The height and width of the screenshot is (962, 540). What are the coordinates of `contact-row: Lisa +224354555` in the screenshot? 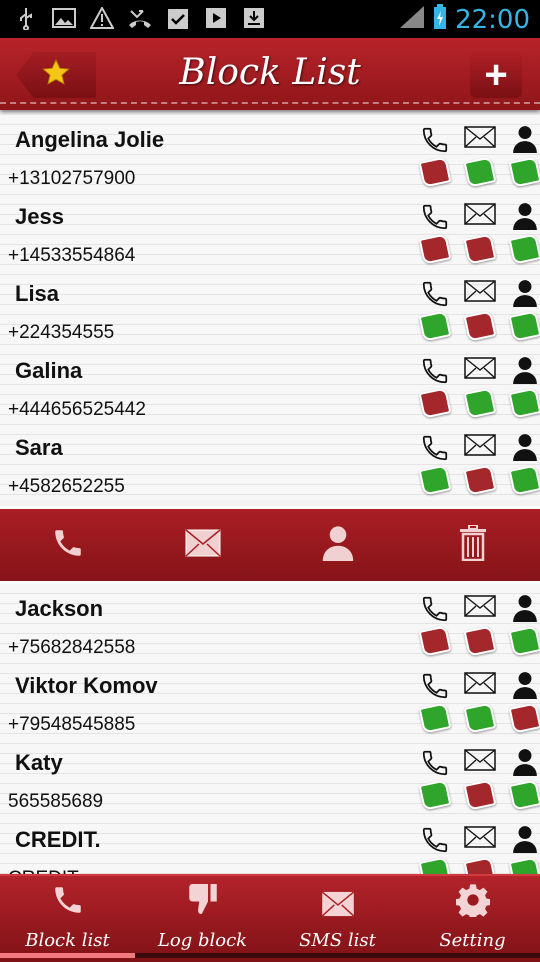 It's located at (270, 307).